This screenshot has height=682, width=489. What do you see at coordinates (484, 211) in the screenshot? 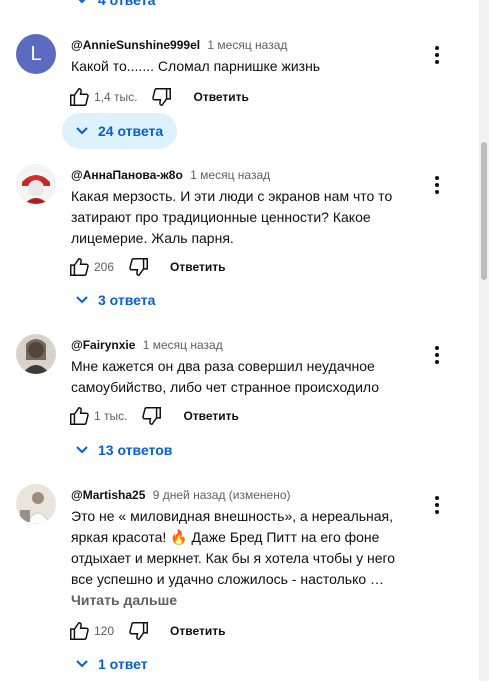
I see `scrollbar-thumb` at bounding box center [484, 211].